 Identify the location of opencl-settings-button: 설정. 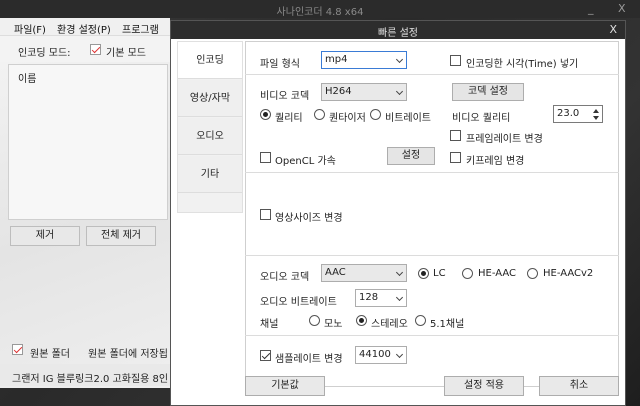
(411, 156).